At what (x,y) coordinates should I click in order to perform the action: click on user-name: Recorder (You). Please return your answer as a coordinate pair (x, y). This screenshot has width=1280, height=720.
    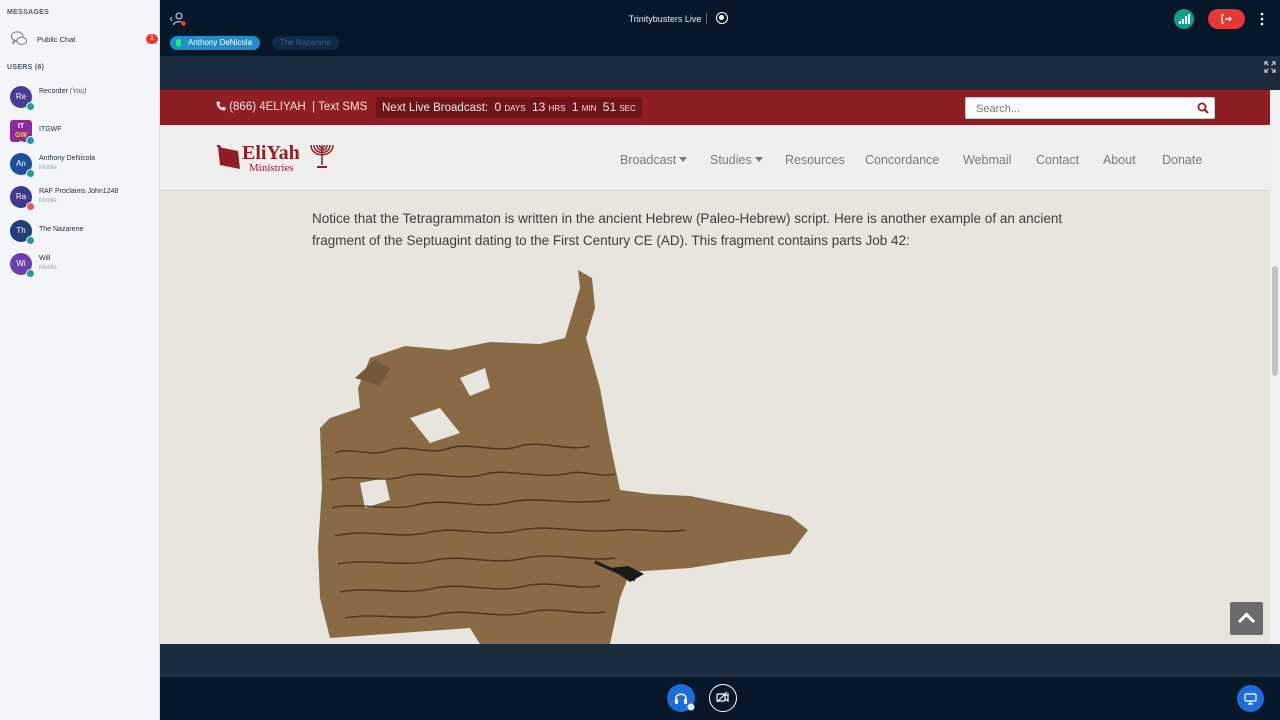
    Looking at the image, I should click on (63, 91).